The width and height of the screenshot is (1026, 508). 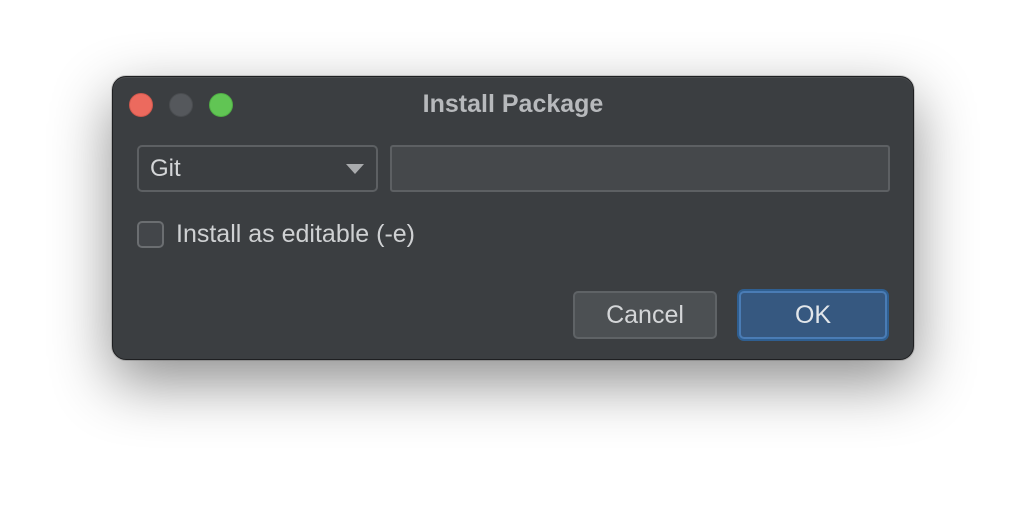 What do you see at coordinates (150, 234) in the screenshot?
I see `install-editable-checkbox` at bounding box center [150, 234].